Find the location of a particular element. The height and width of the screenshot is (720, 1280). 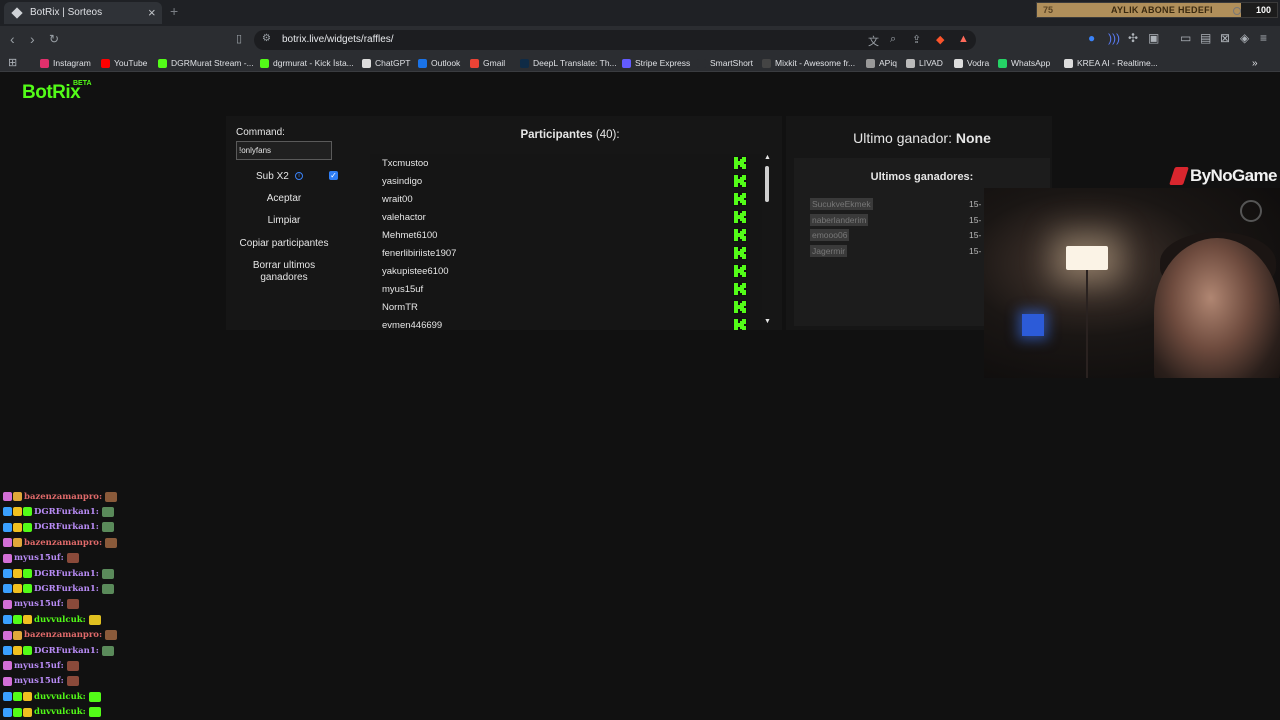

brave-rewards-icon: ▲ is located at coordinates (963, 39).